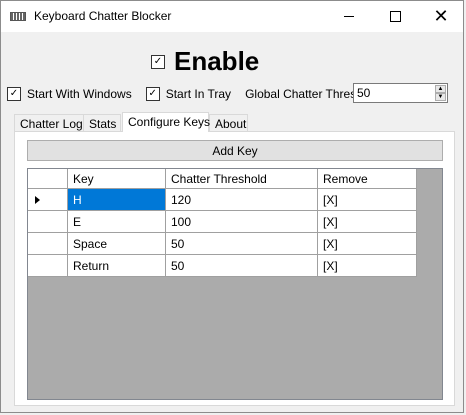  I want to click on start-in-tray-checkbox: ✓, so click(152, 94).